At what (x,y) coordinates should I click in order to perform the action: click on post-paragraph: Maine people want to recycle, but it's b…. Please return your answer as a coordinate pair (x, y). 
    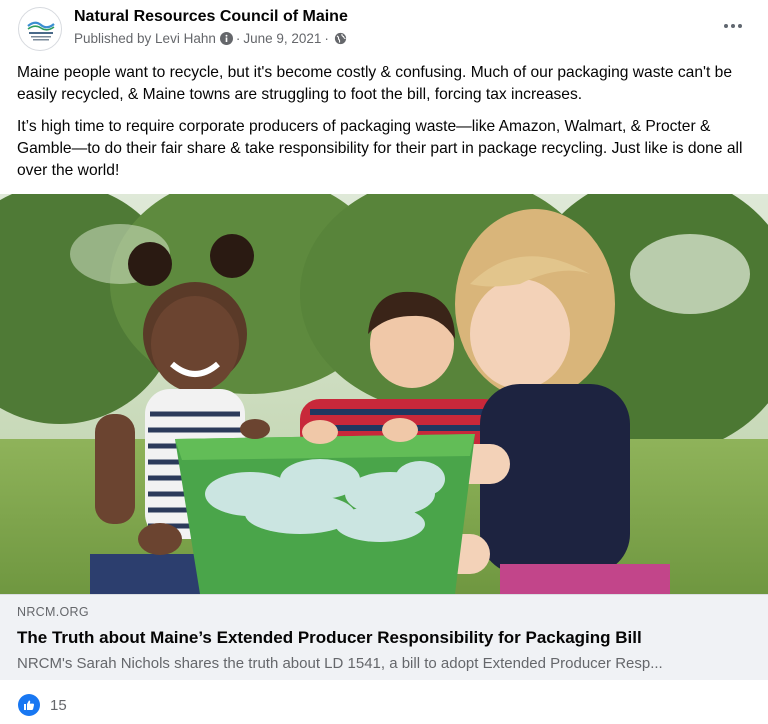
    Looking at the image, I should click on (374, 83).